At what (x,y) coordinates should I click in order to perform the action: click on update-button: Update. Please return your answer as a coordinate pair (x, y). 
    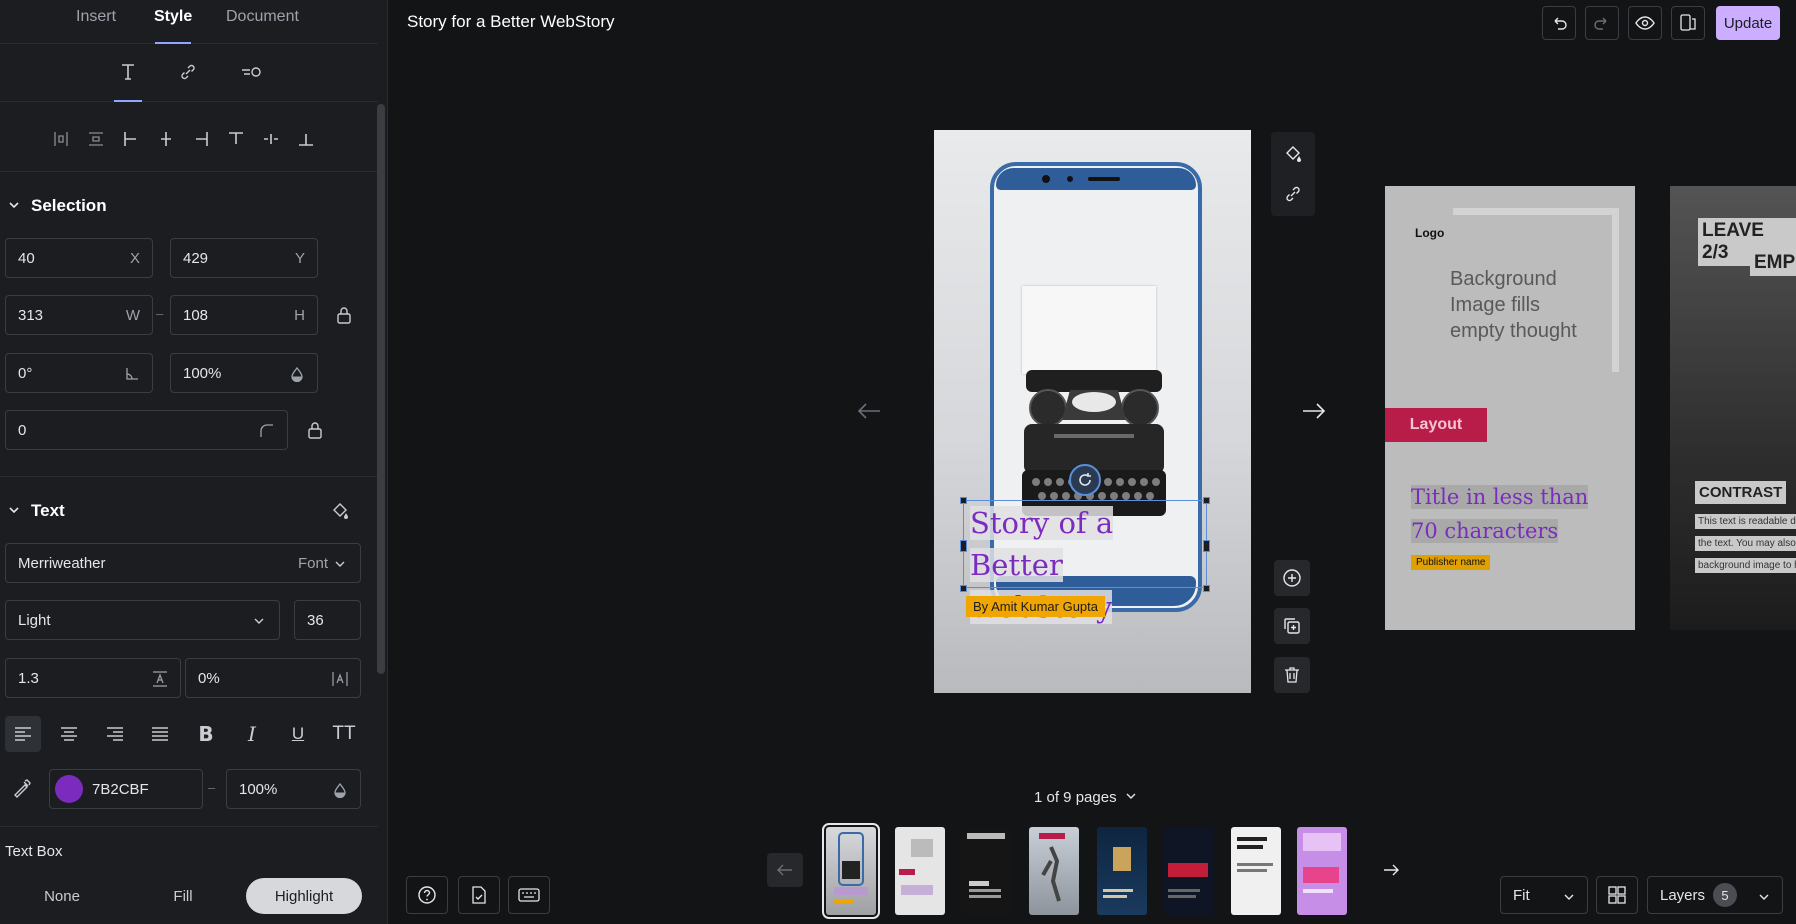
    Looking at the image, I should click on (1748, 23).